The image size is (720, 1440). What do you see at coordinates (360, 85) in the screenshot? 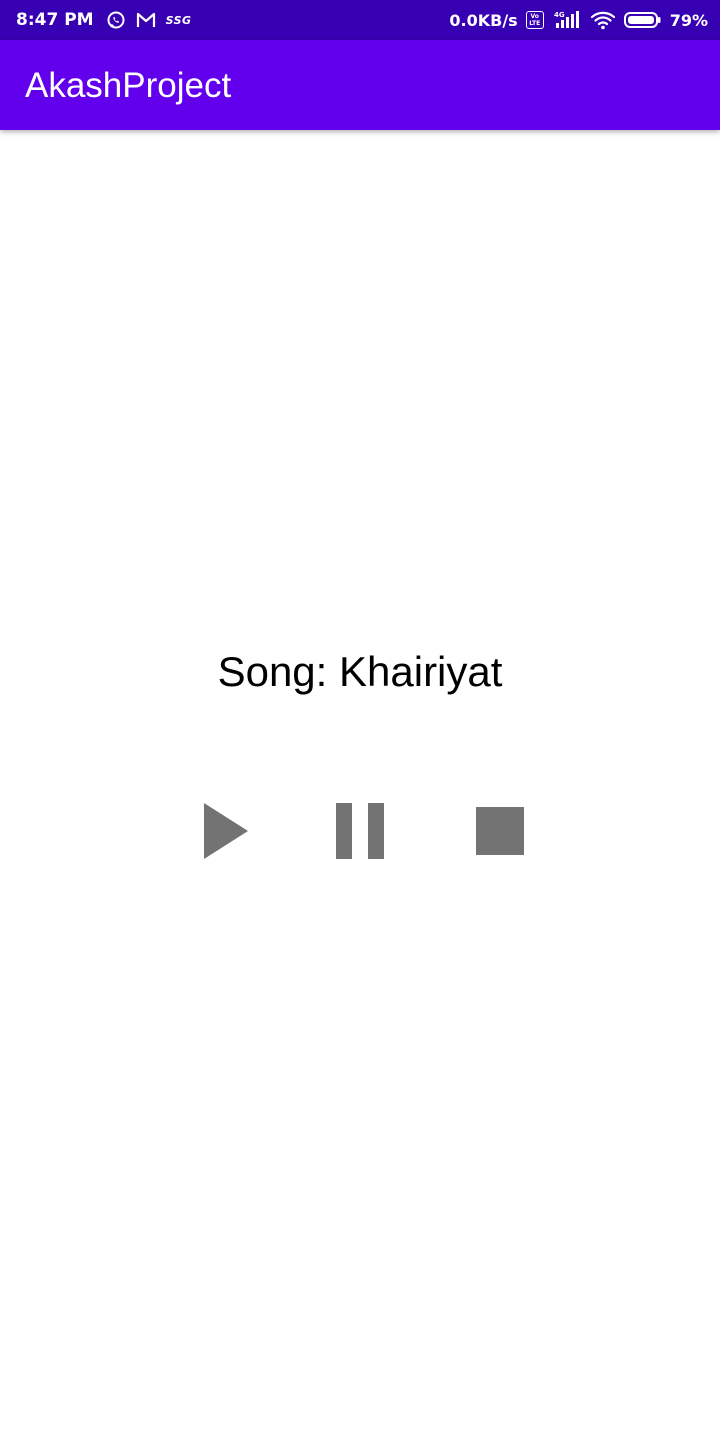
I see `app-bar: AkashProject` at bounding box center [360, 85].